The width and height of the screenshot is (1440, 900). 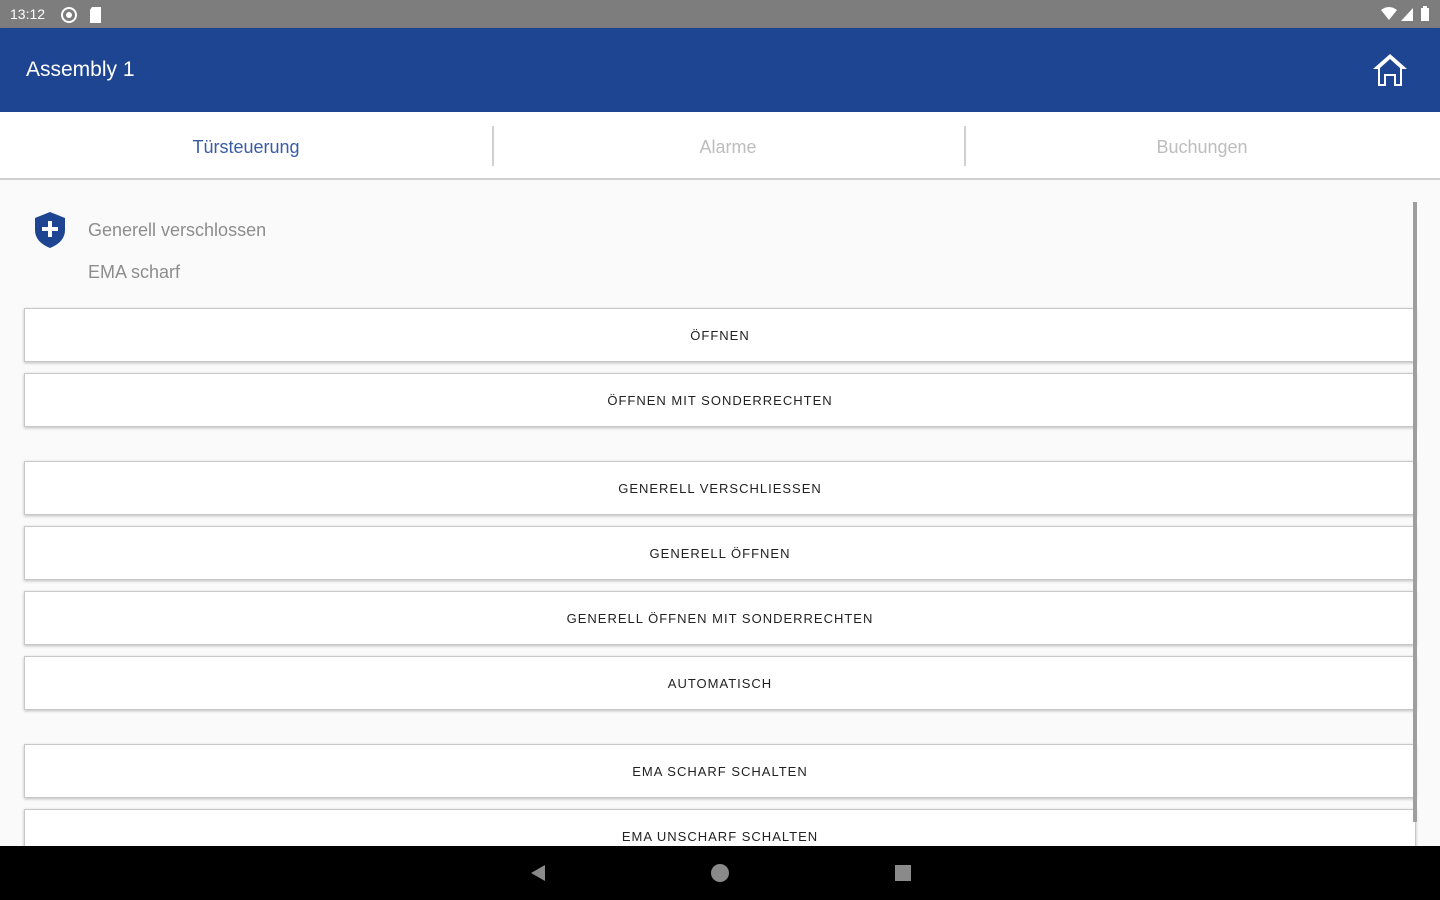 What do you see at coordinates (1201, 145) in the screenshot?
I see `tab-buchungen: Buchungen` at bounding box center [1201, 145].